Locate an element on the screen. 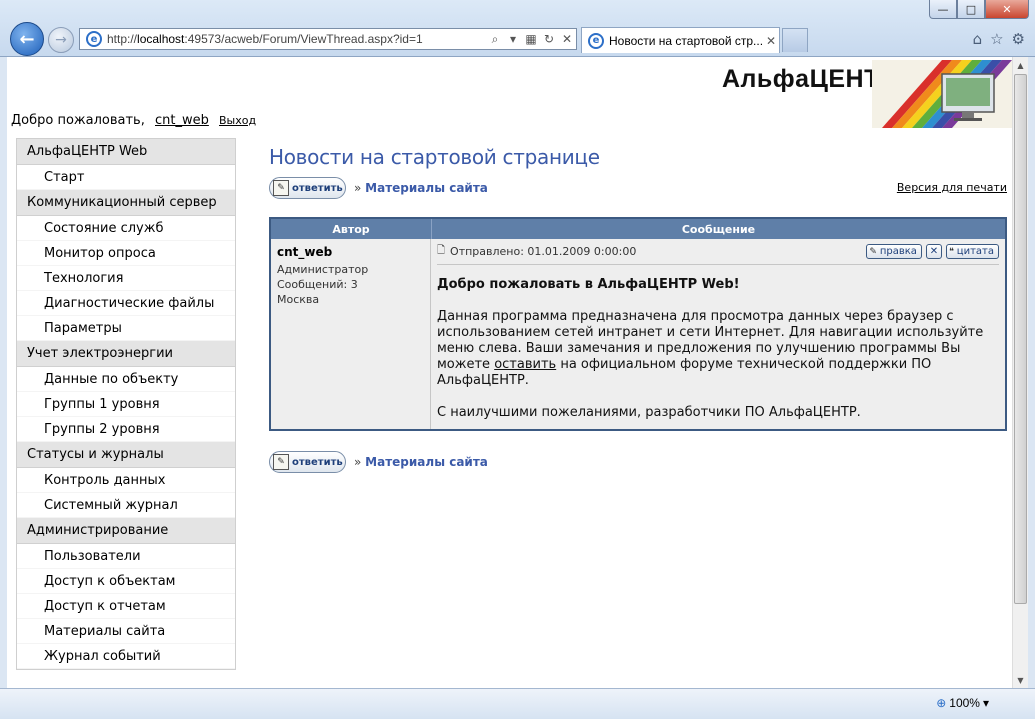 Image resolution: width=1035 pixels, height=719 pixels. sidebar-item-groups-level-2: Группы 2 уровня is located at coordinates (126, 429).